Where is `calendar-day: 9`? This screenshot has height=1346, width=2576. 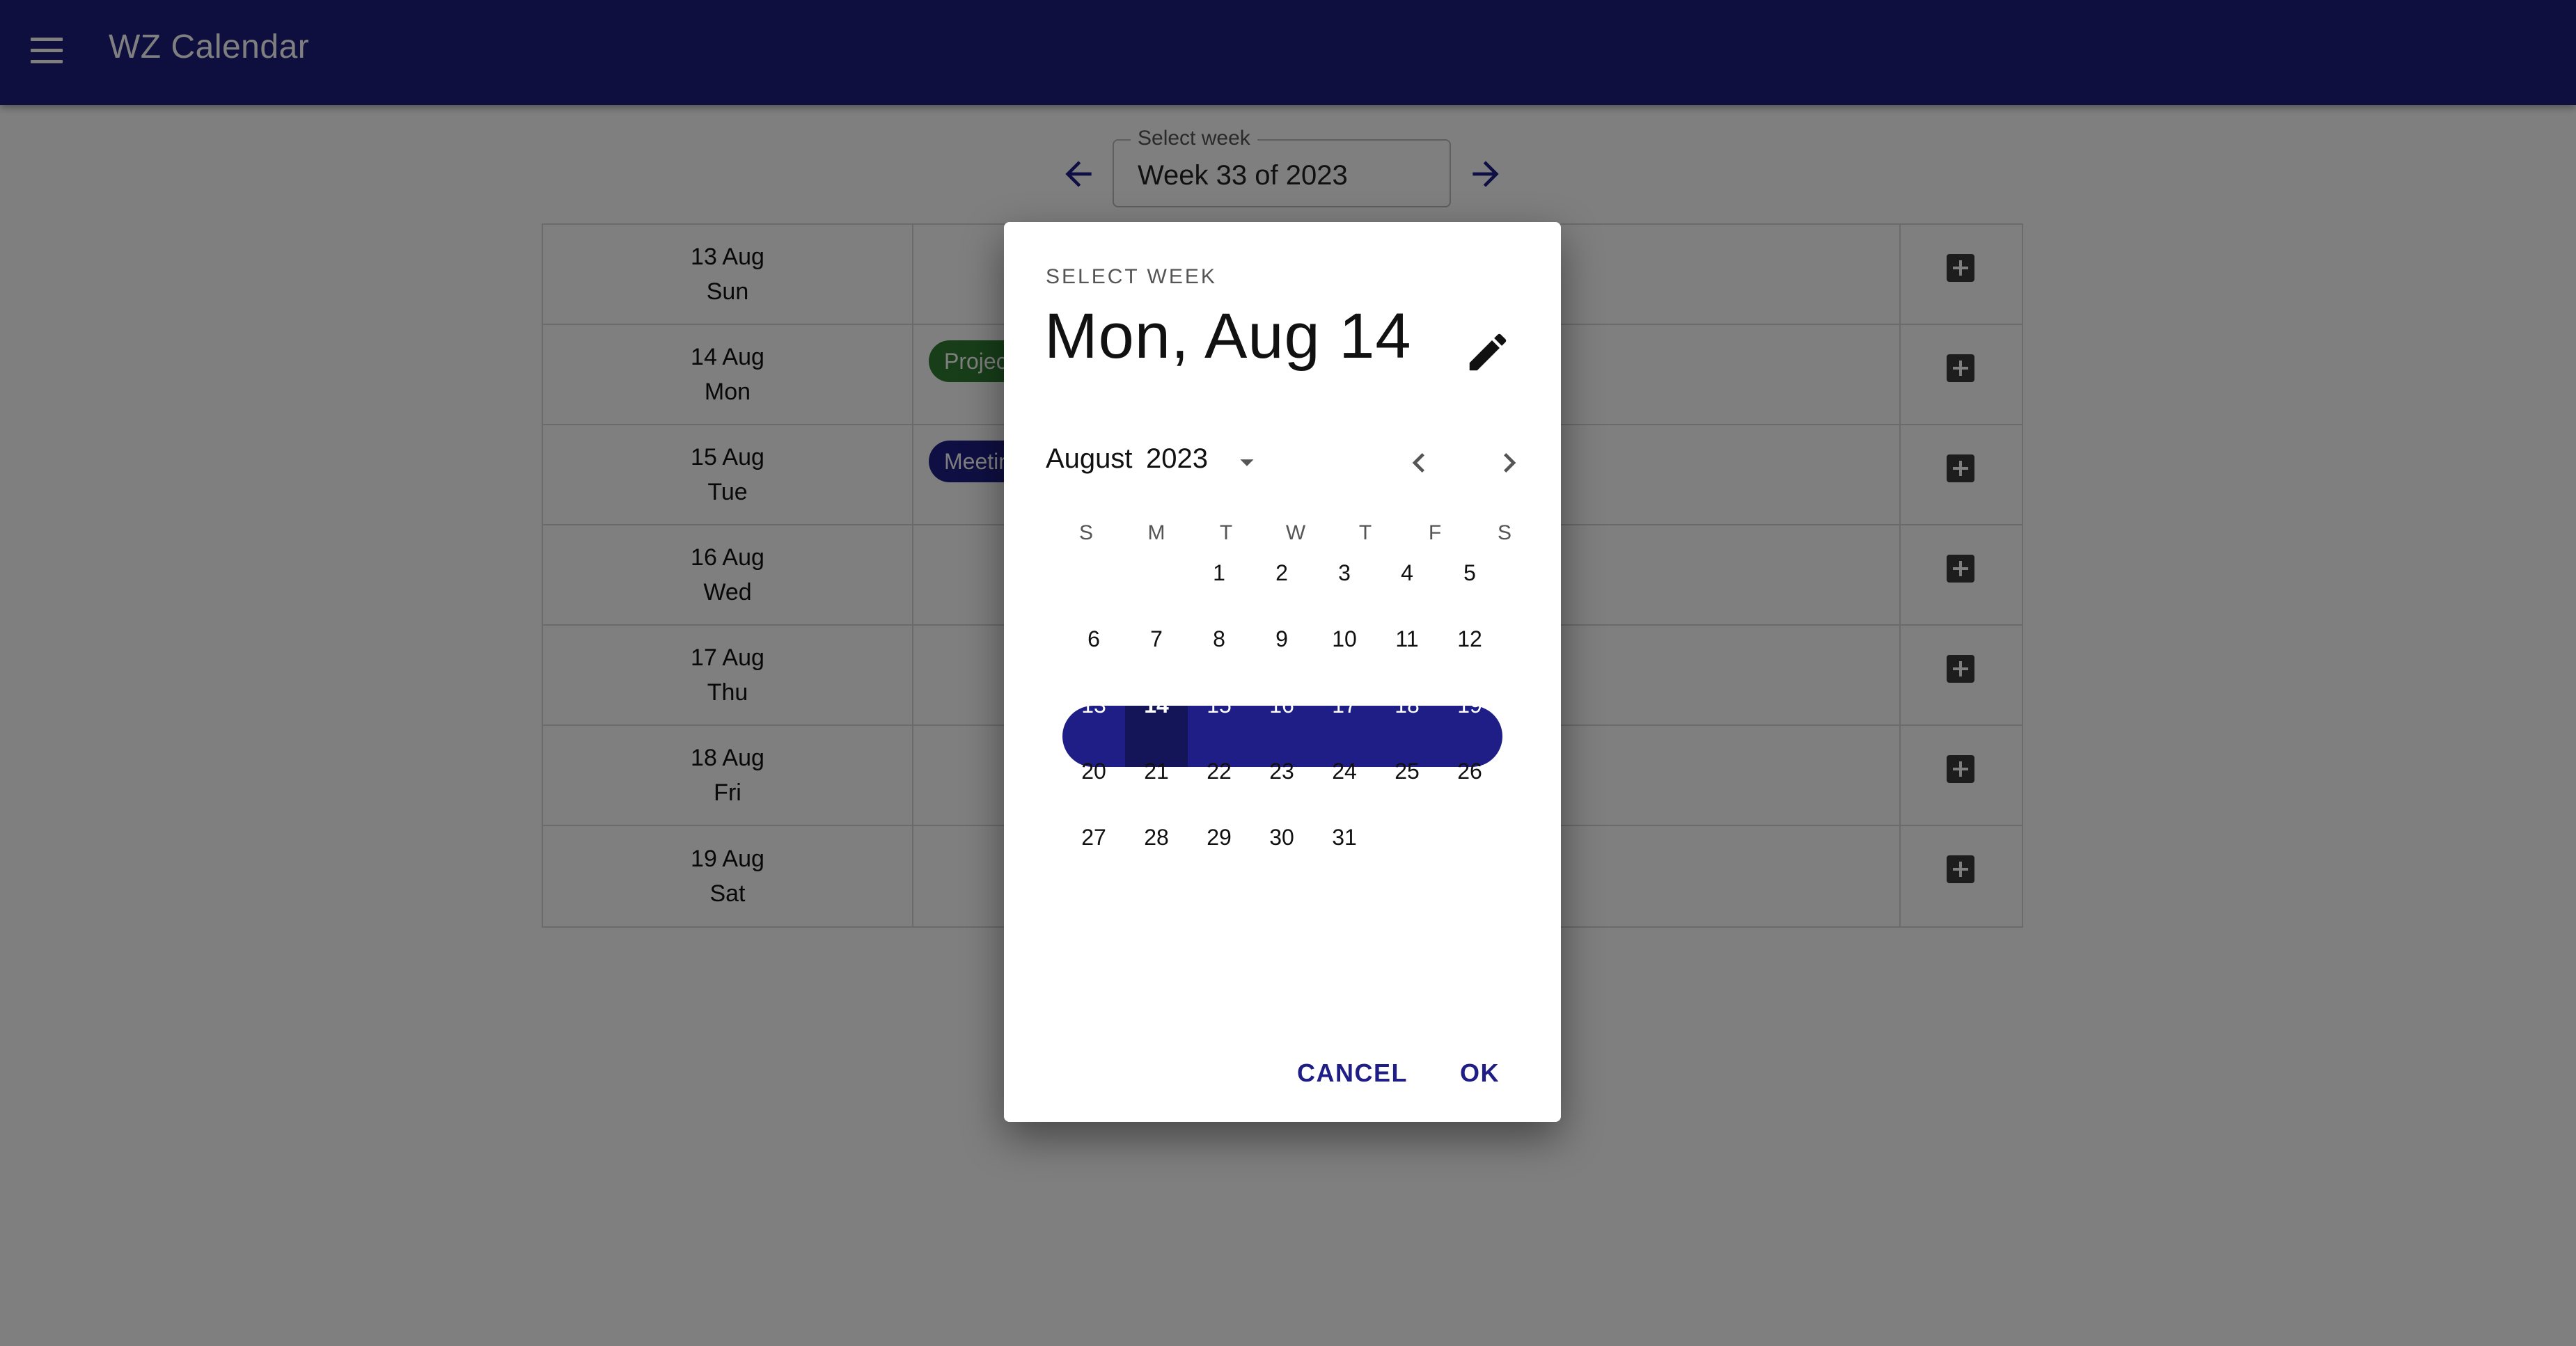
calendar-day: 9 is located at coordinates (1281, 639).